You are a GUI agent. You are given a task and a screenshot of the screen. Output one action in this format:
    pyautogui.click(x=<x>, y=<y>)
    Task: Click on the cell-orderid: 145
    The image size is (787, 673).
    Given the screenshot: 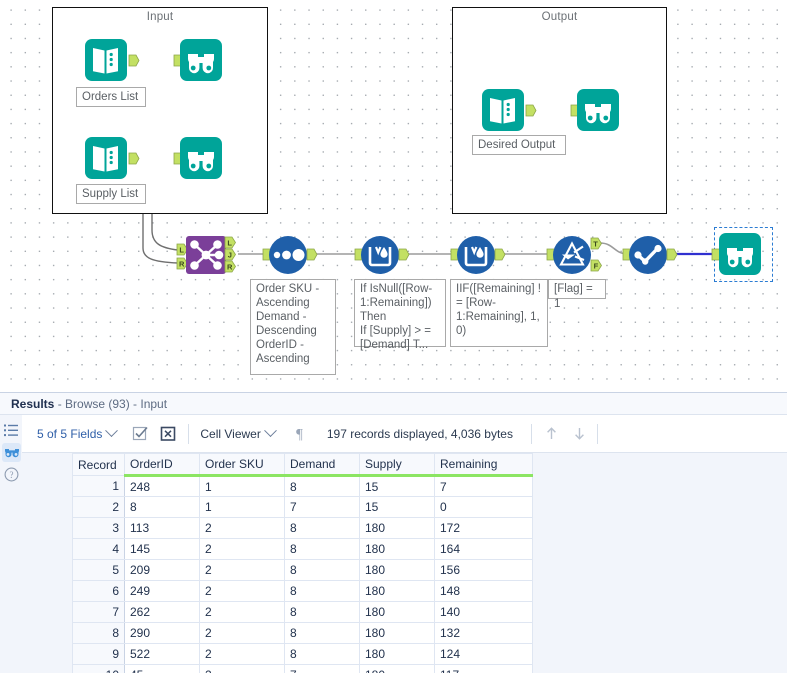 What is the action you would take?
    pyautogui.click(x=162, y=549)
    